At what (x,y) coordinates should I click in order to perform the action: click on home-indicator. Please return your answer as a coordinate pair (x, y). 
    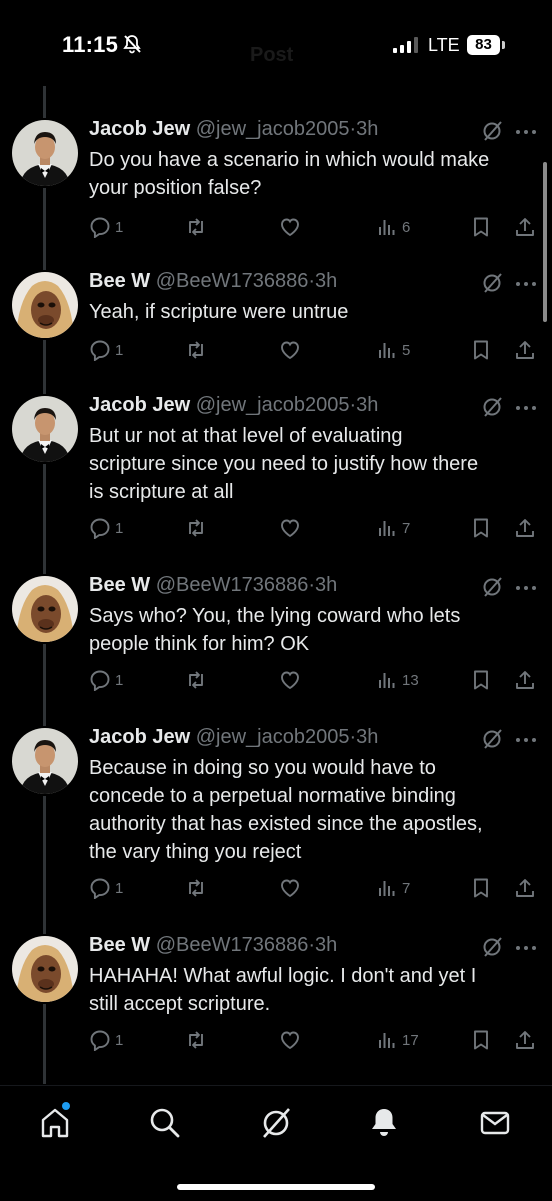
    Looking at the image, I should click on (276, 1187).